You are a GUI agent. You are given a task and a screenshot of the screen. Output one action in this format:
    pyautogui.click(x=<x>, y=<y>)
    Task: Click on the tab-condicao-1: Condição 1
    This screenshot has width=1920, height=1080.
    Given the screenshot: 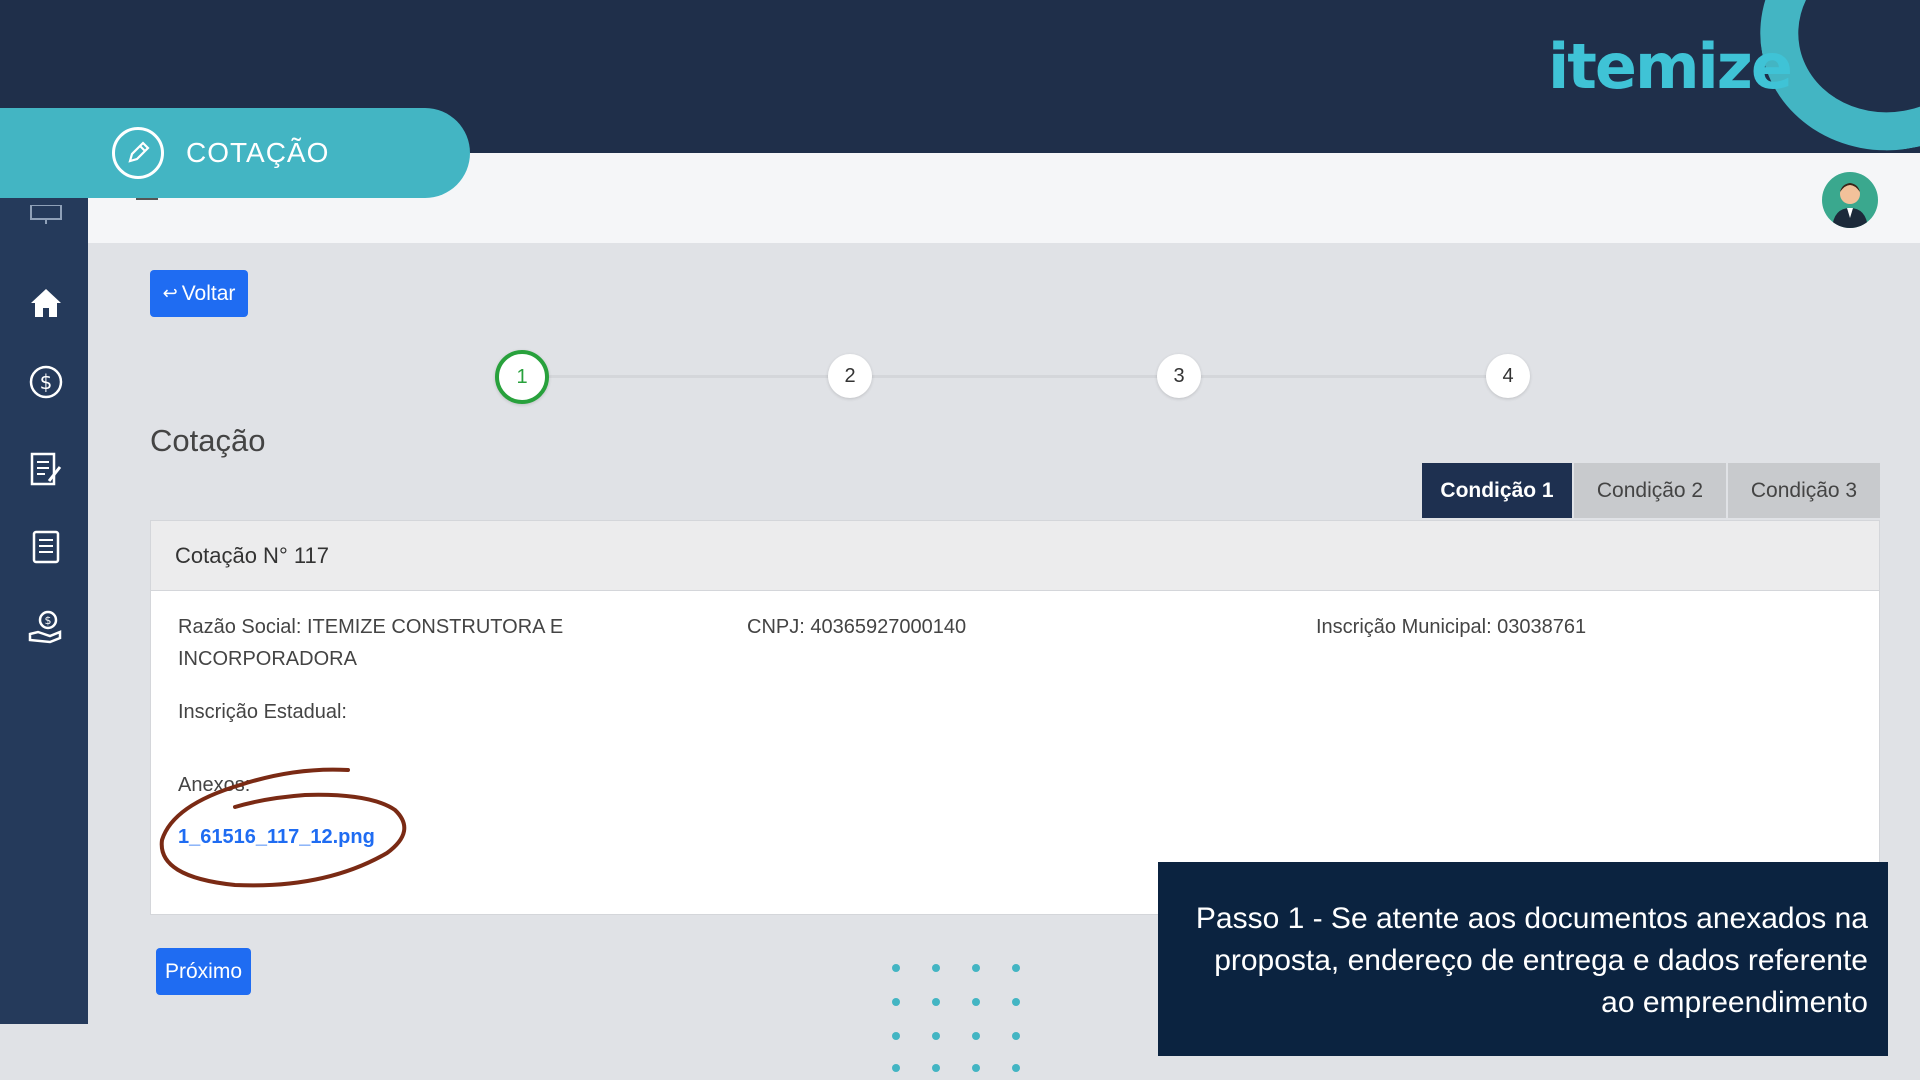 What is the action you would take?
    pyautogui.click(x=1497, y=490)
    